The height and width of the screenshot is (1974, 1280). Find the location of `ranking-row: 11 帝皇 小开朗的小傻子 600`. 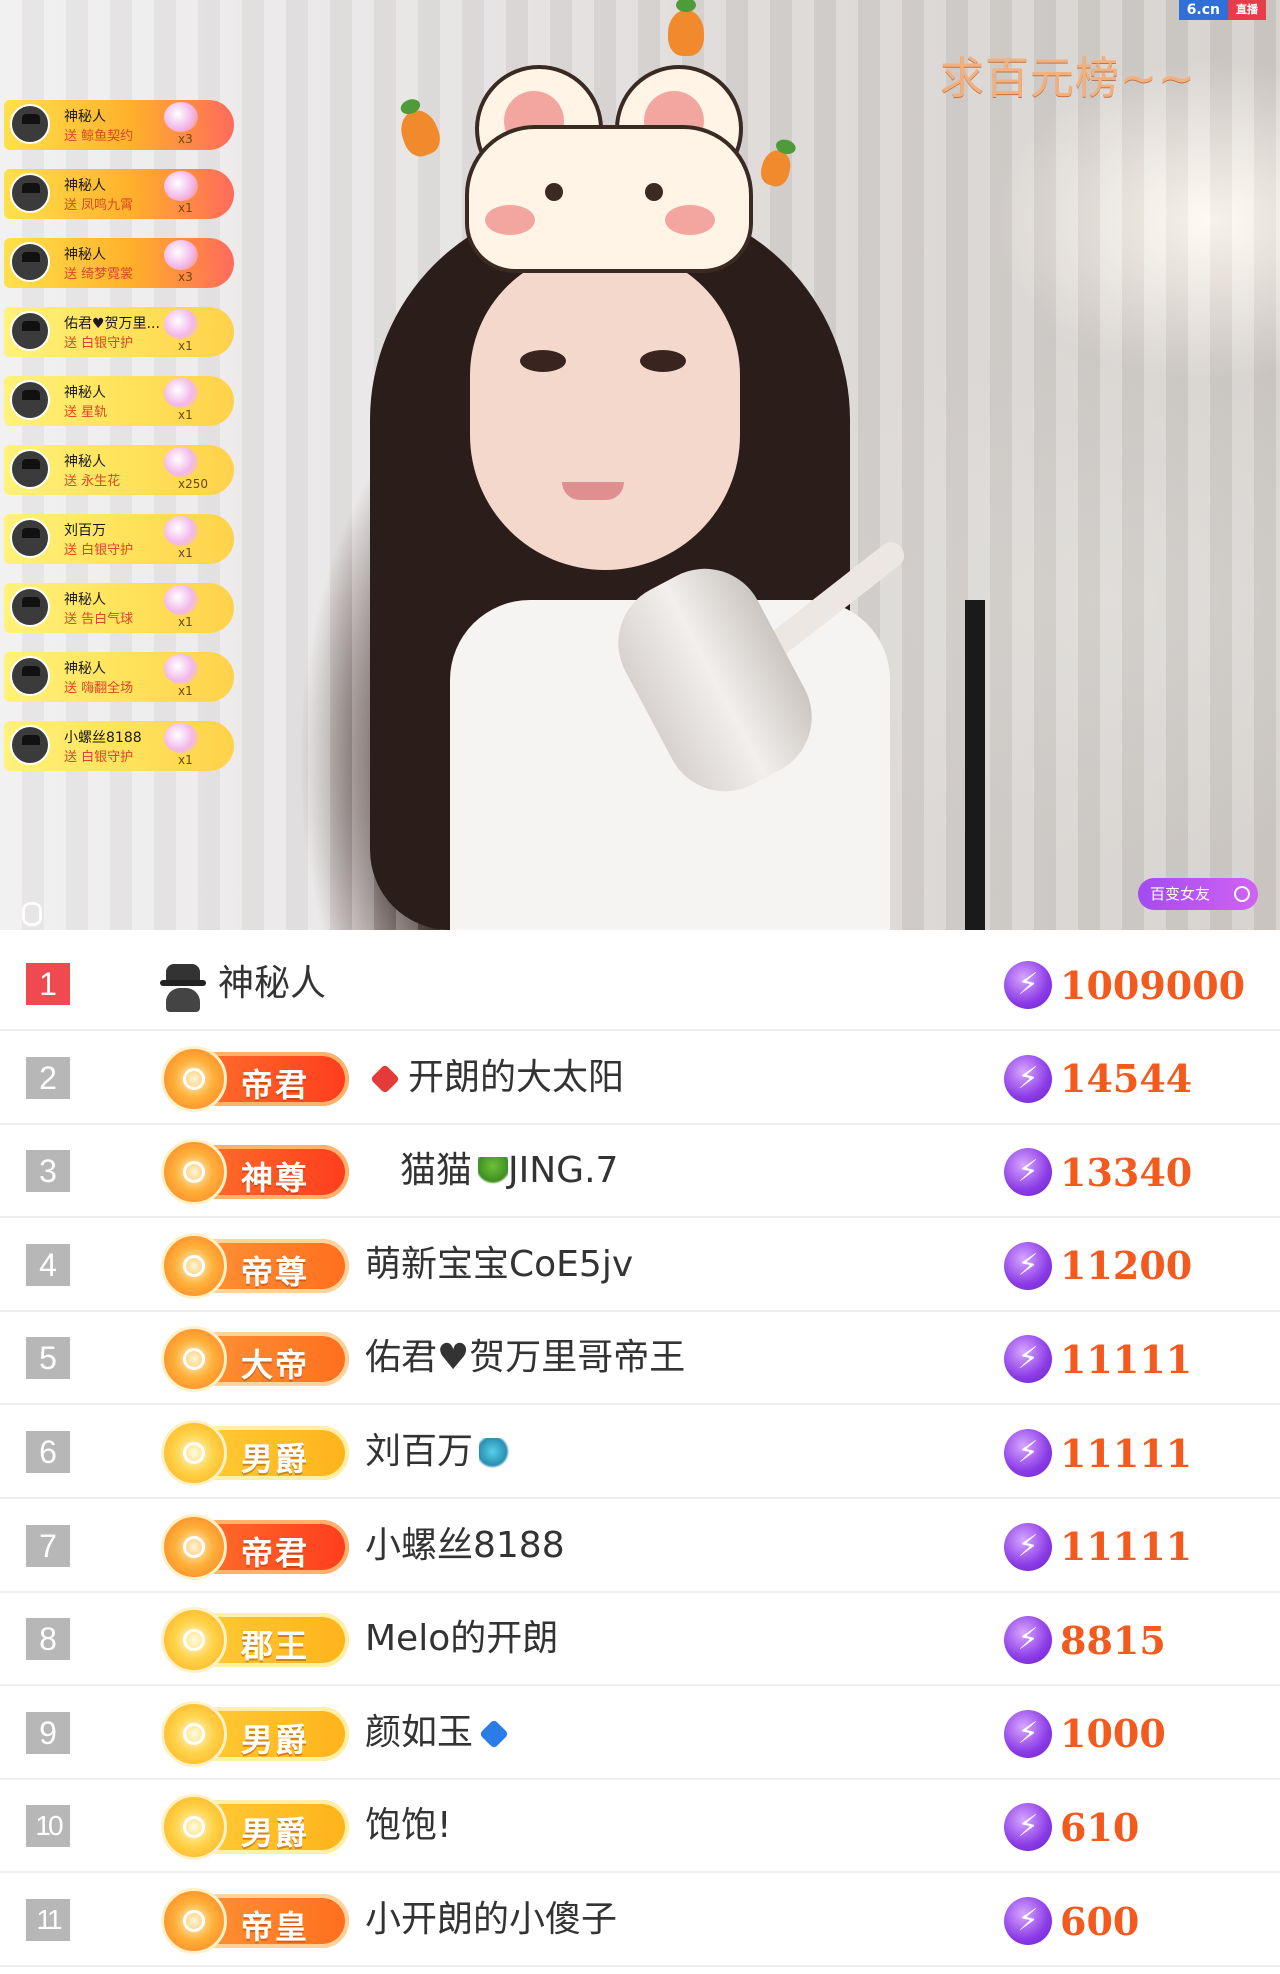

ranking-row: 11 帝皇 小开朗的小傻子 600 is located at coordinates (640, 1920).